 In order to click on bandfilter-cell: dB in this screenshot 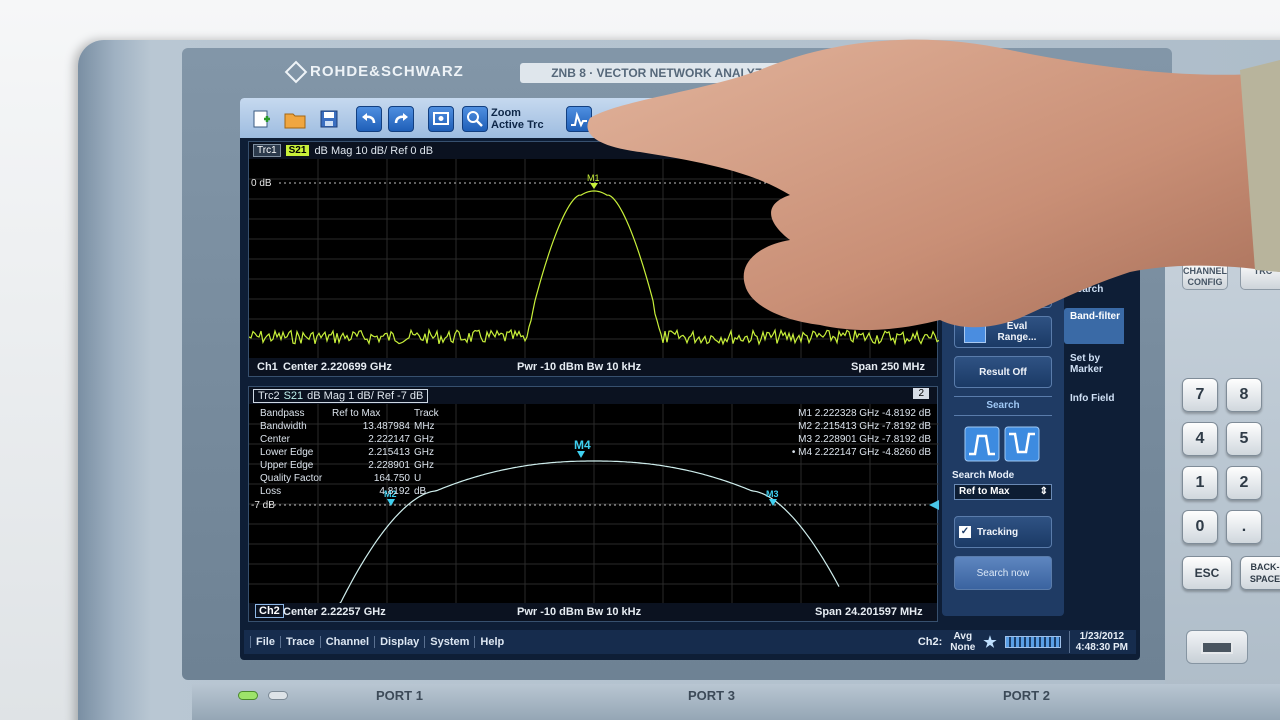, I will do `click(420, 491)`.